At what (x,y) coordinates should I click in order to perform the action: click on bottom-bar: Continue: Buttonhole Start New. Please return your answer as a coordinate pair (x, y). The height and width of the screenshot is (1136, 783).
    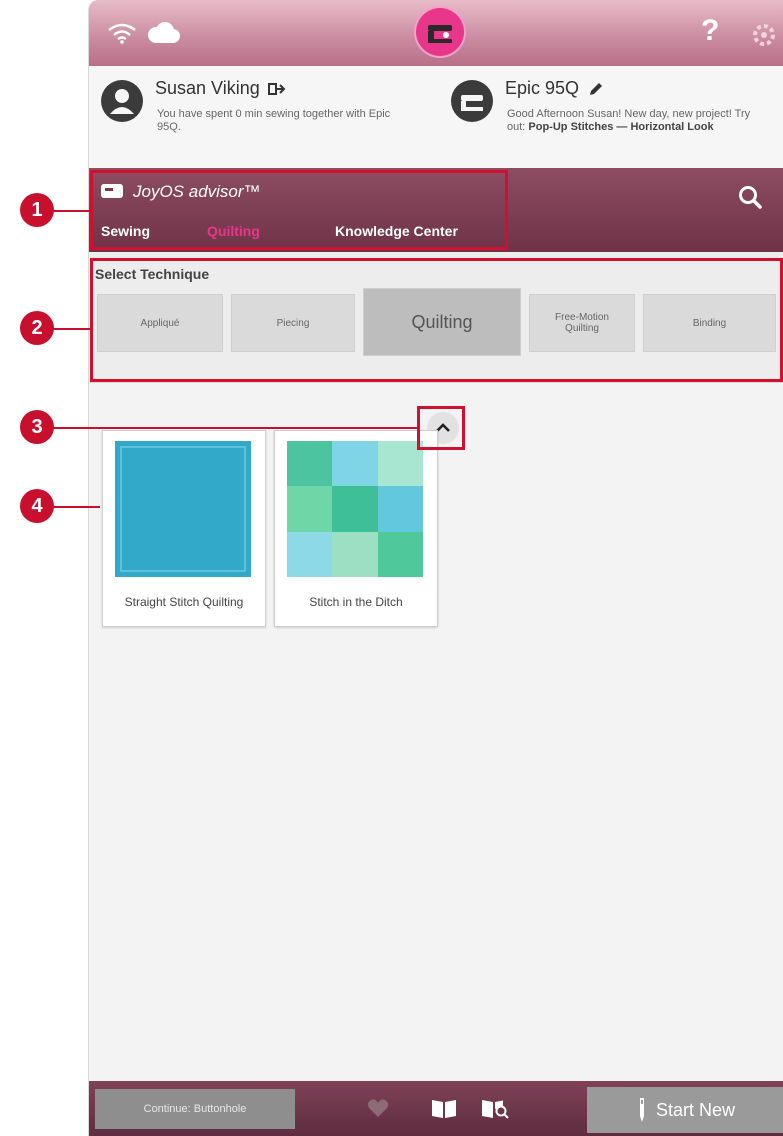
    Looking at the image, I should click on (436, 1108).